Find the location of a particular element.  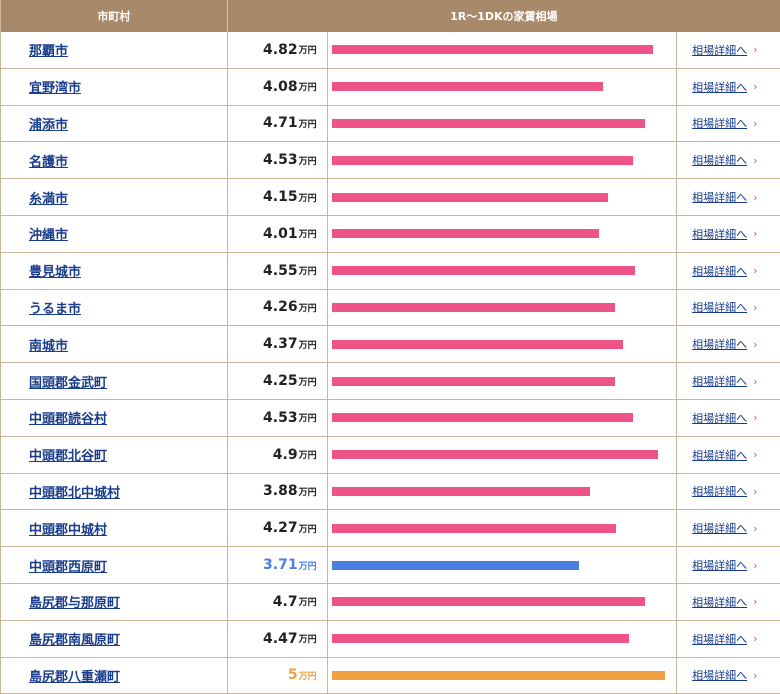

city-link: 那覇市 is located at coordinates (48, 49).